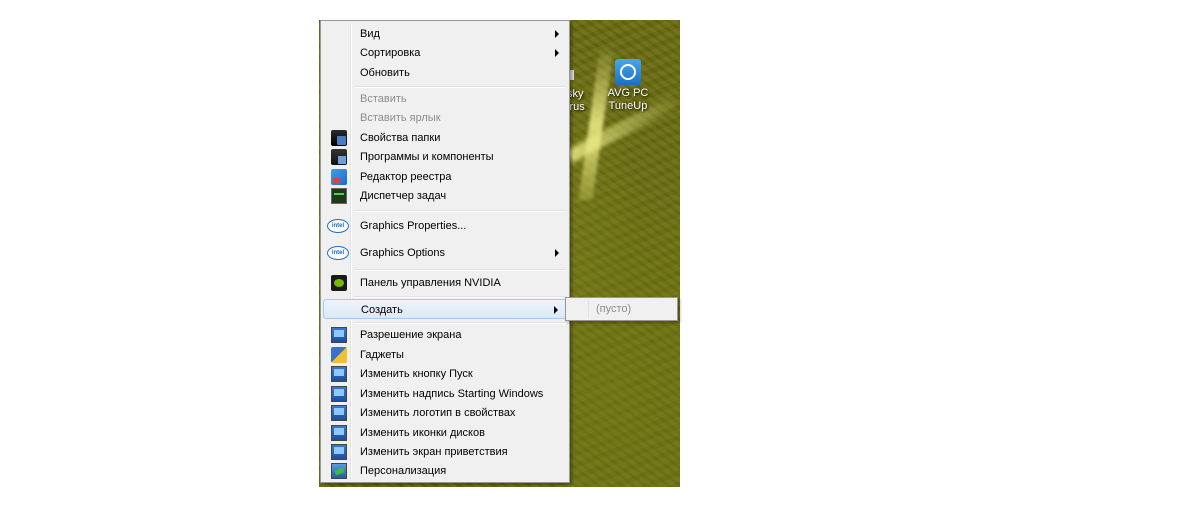 The width and height of the screenshot is (1200, 525). I want to click on menu-item-graphics-options: intel Graphics Options, so click(445, 253).